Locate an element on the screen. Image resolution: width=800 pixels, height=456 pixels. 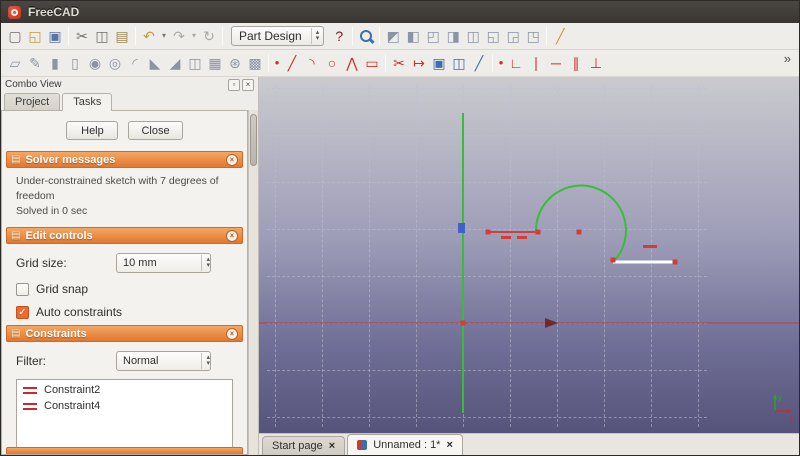
solver-messages-header: ▤ Solver messages × is located at coordinates (124, 159).